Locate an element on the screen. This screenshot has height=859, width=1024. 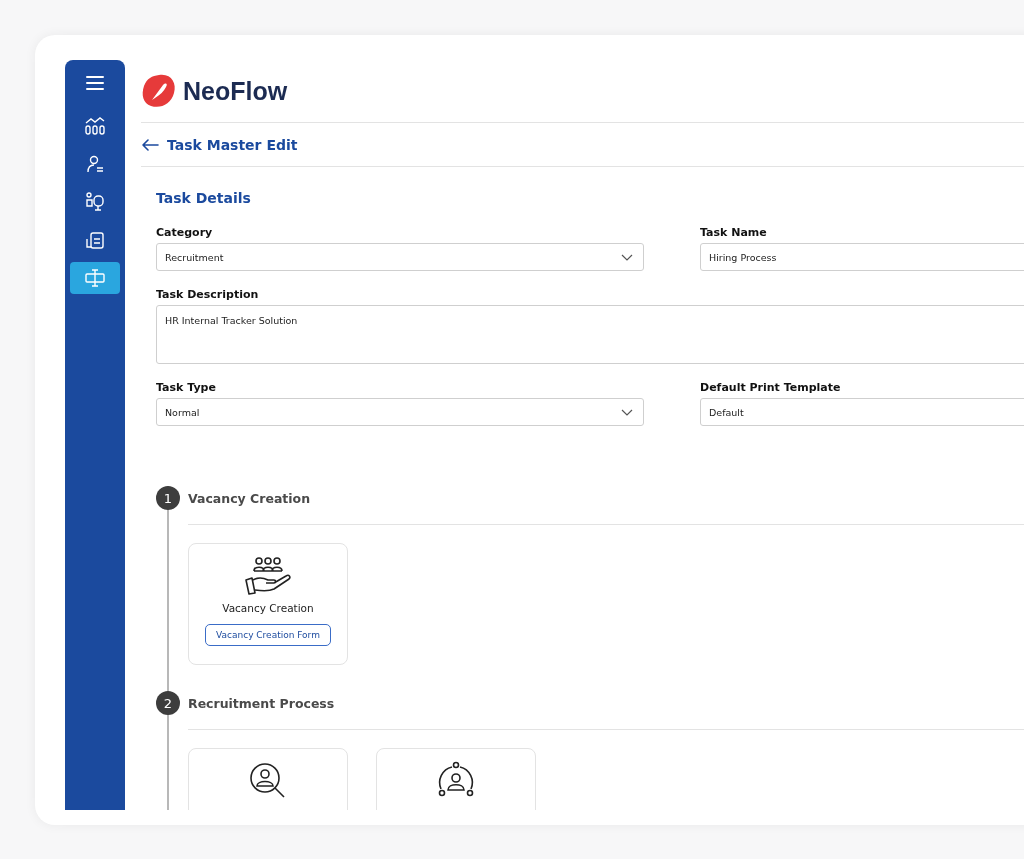
chart-icon is located at coordinates (95, 126).